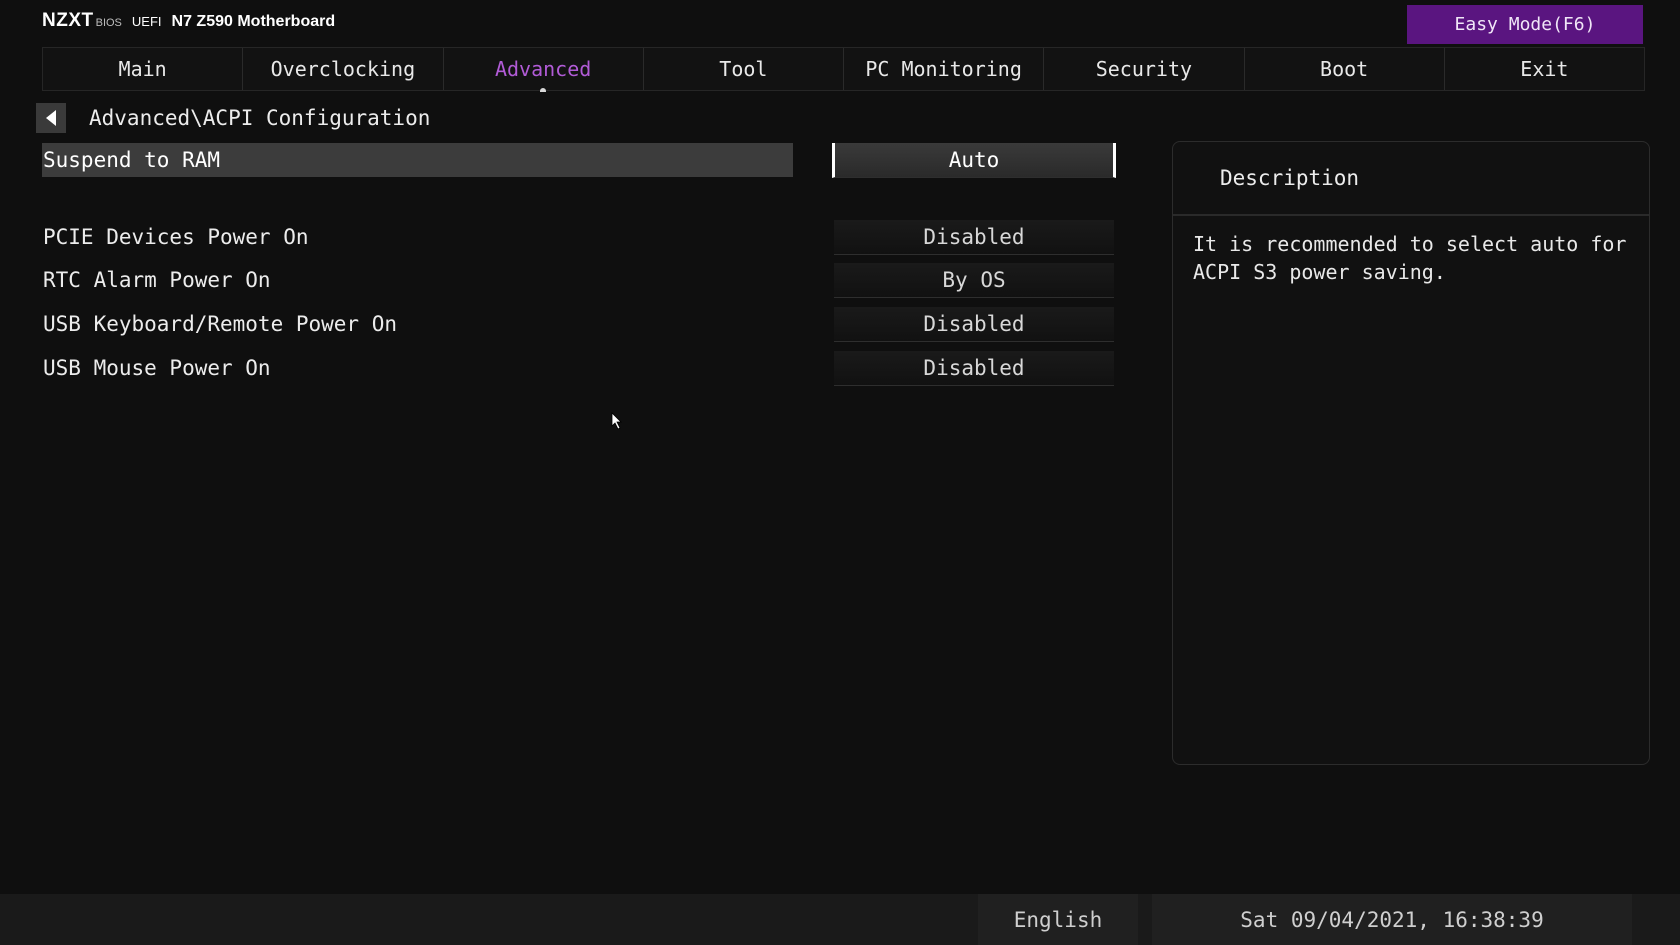 Image resolution: width=1680 pixels, height=945 pixels. Describe the element at coordinates (1411, 179) in the screenshot. I see `description-title: Description` at that location.